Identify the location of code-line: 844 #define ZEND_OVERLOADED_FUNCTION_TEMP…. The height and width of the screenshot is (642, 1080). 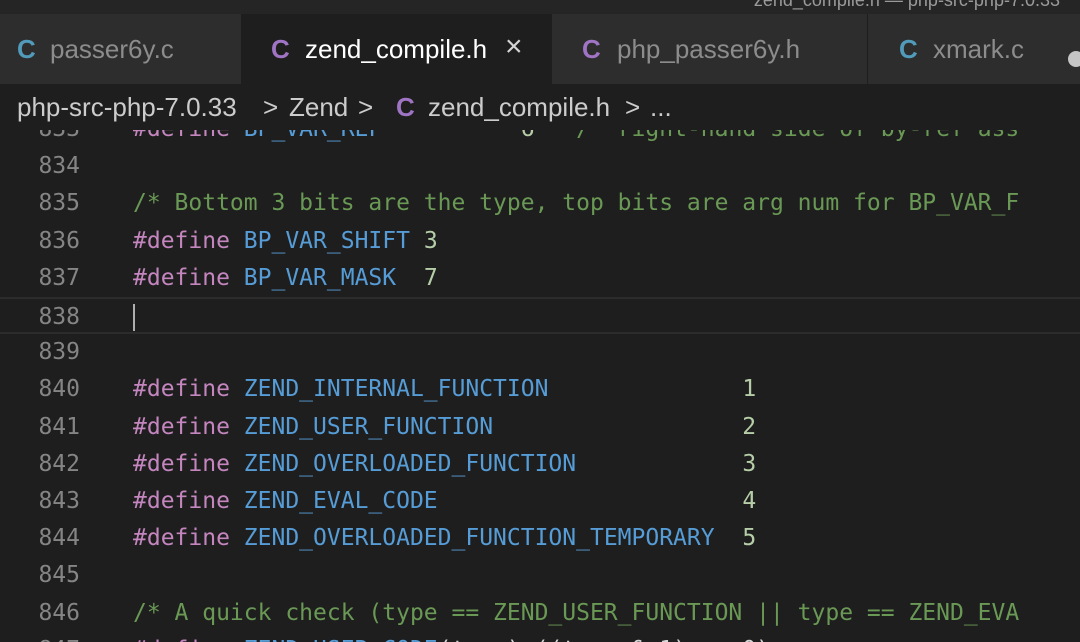
(540, 538).